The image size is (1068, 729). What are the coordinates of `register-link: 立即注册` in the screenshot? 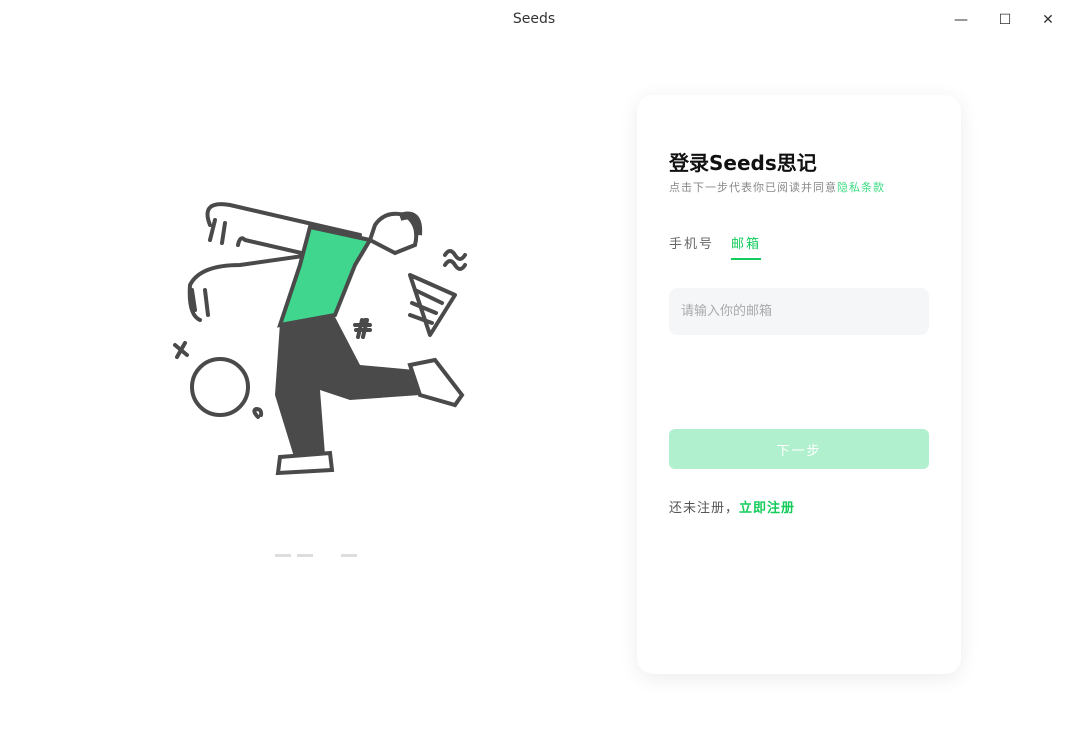 It's located at (767, 508).